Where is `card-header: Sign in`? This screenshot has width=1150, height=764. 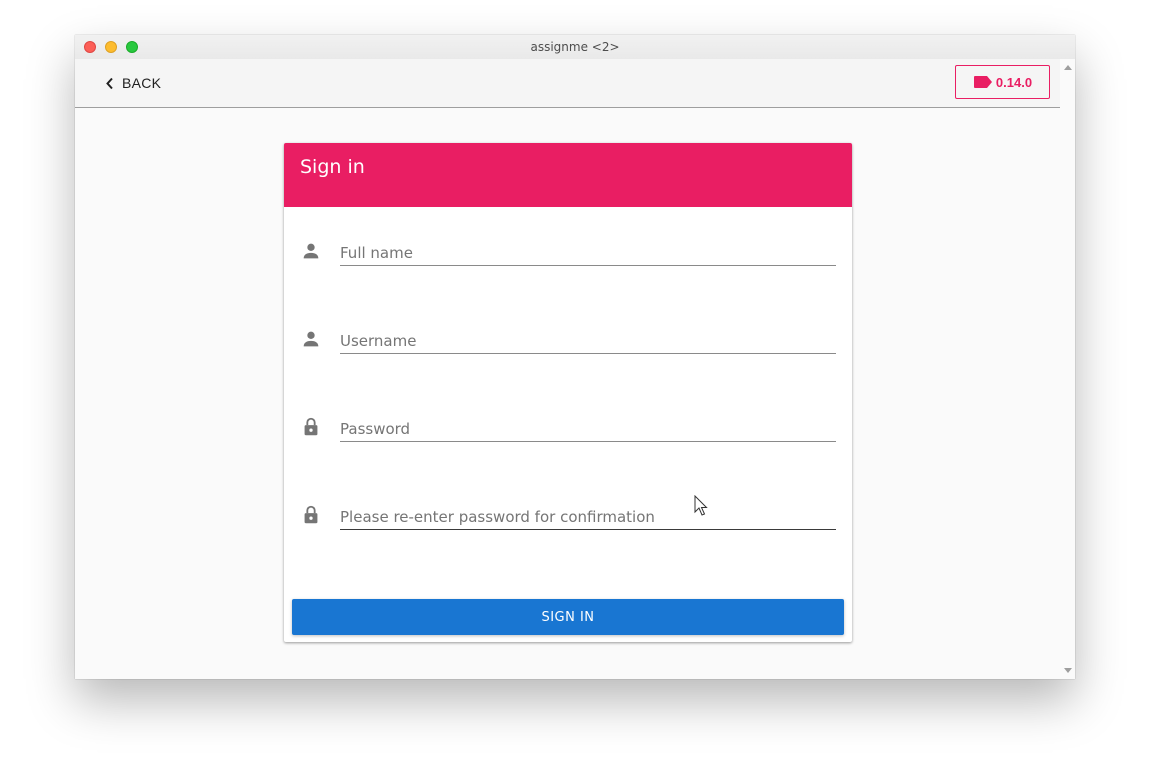 card-header: Sign in is located at coordinates (568, 175).